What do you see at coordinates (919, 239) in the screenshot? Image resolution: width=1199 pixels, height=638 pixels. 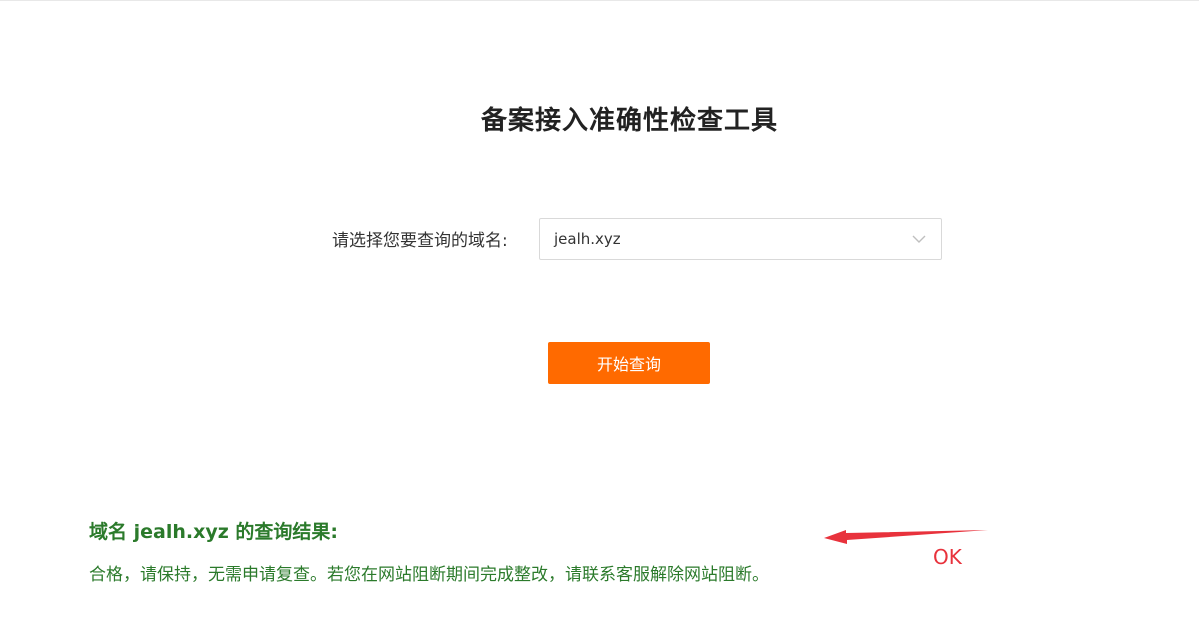 I see `chevron-down-icon` at bounding box center [919, 239].